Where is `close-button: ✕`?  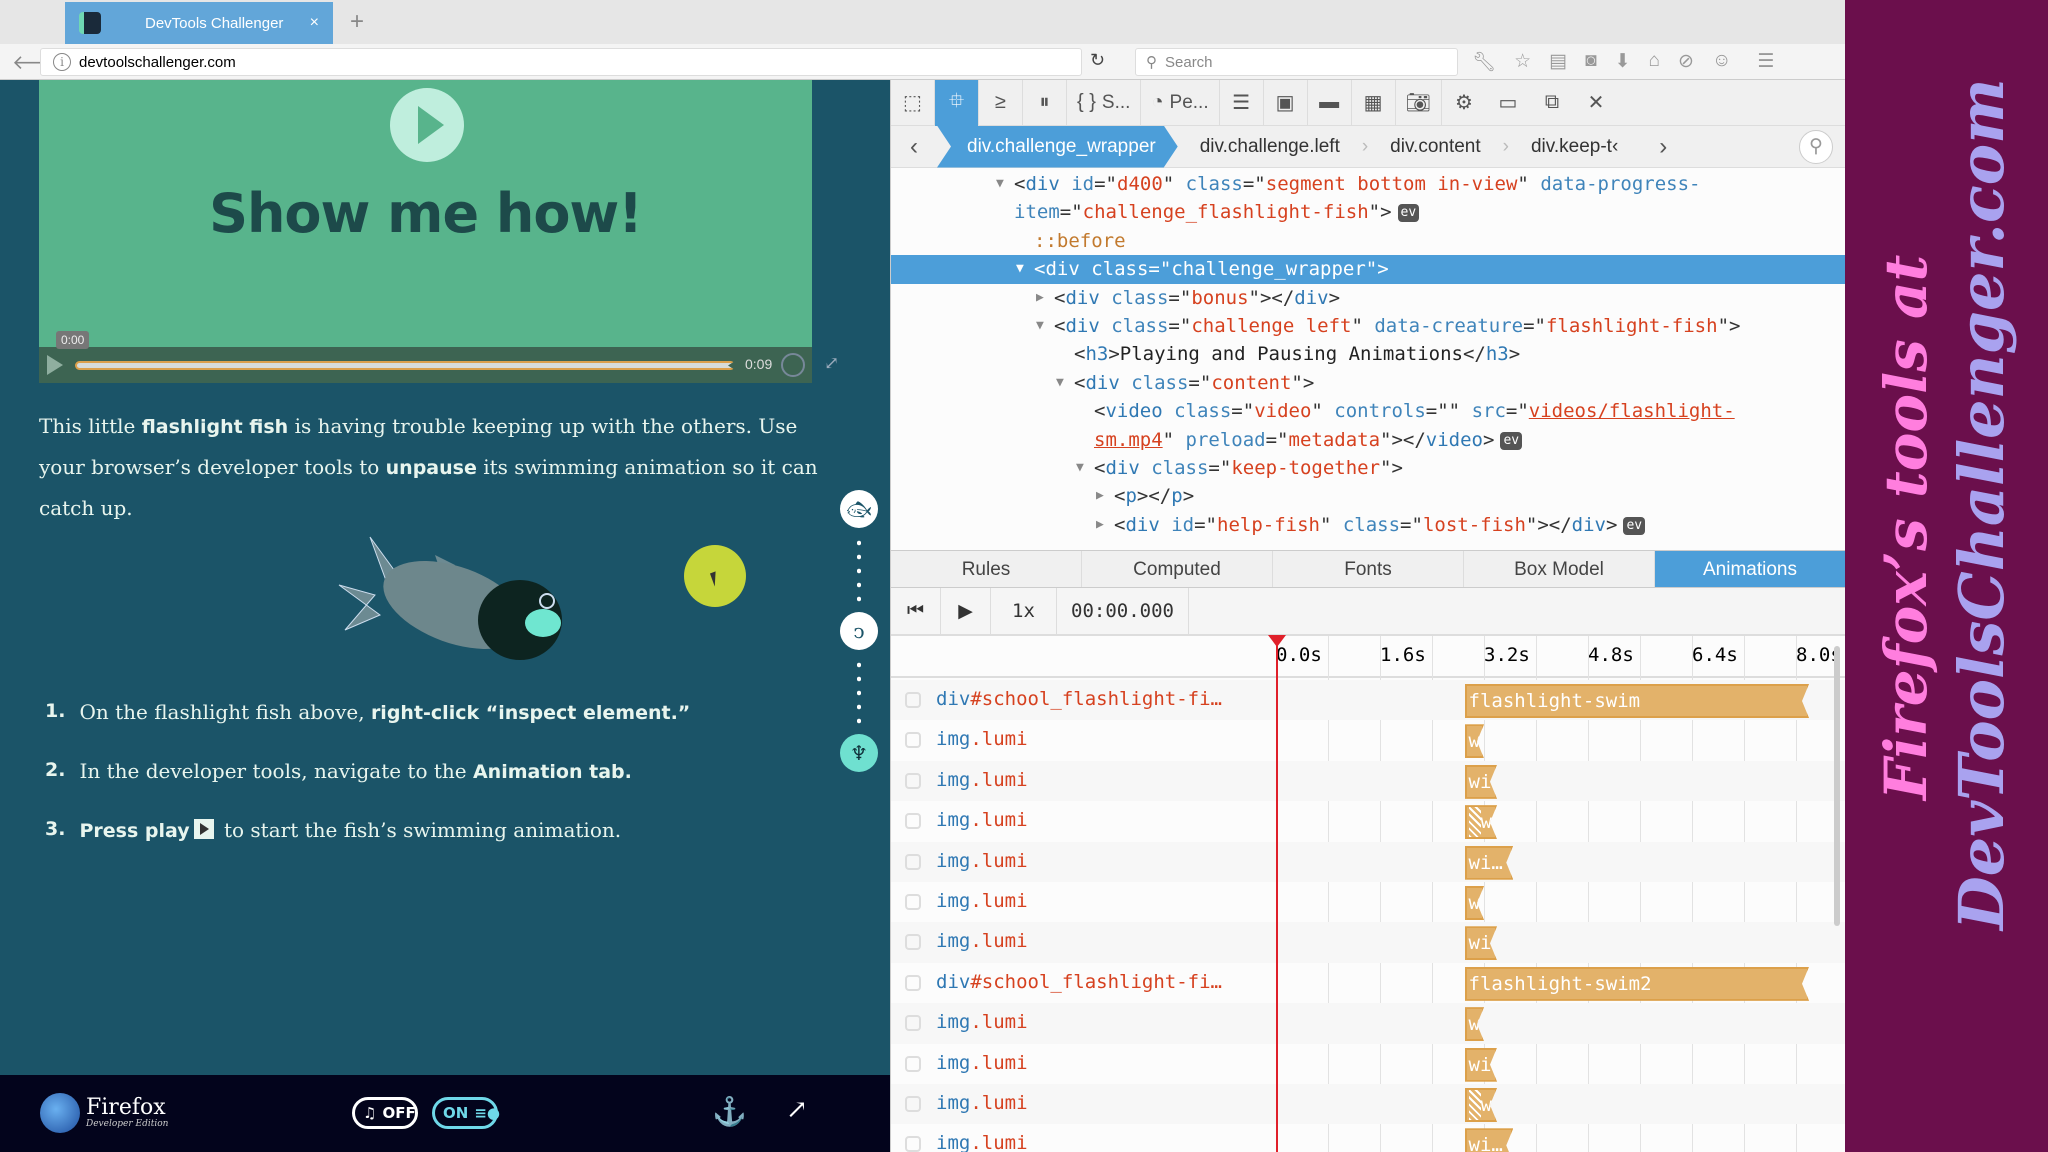 close-button: ✕ is located at coordinates (1596, 103).